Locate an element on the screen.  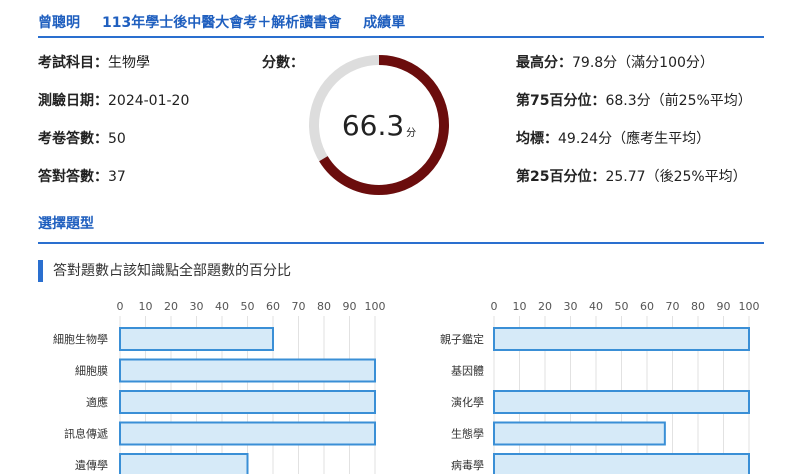
stat-mean: 均標：49.24分（應考生平均） is located at coordinates (613, 139).